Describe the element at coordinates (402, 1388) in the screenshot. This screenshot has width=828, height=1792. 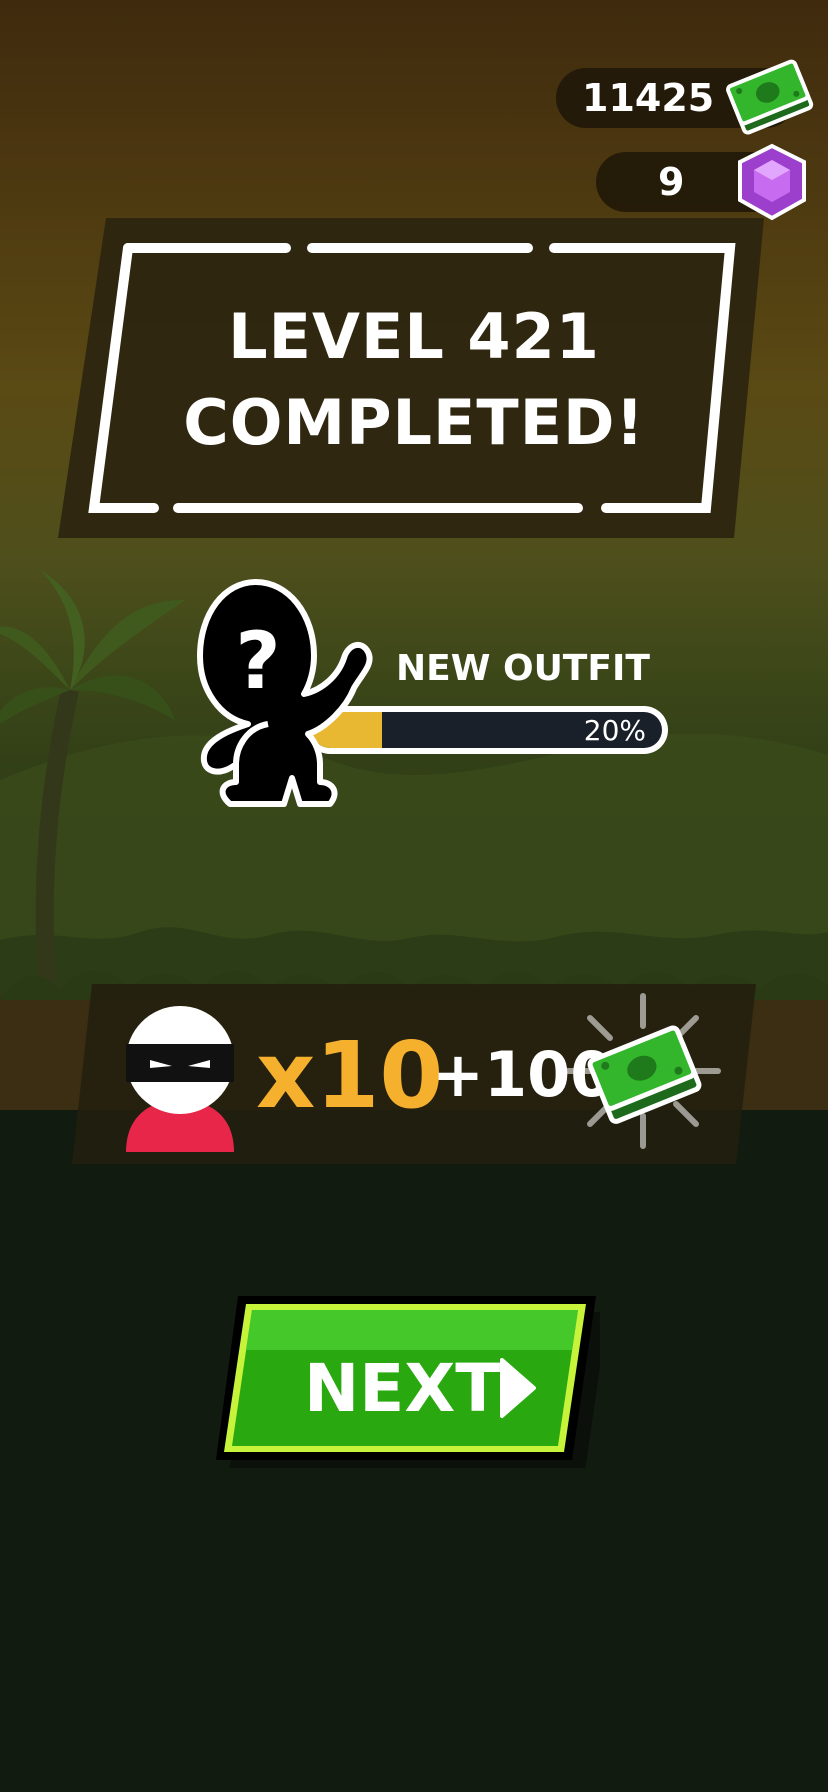
I see `next-button-label: NEXT` at that location.